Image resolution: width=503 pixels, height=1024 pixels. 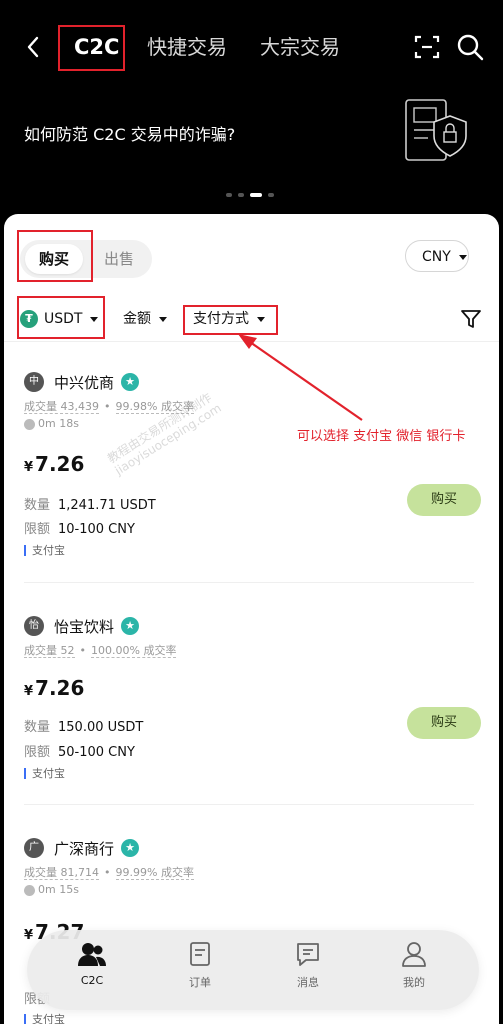 I want to click on nav-item-c2c: C2C, so click(x=92, y=963).